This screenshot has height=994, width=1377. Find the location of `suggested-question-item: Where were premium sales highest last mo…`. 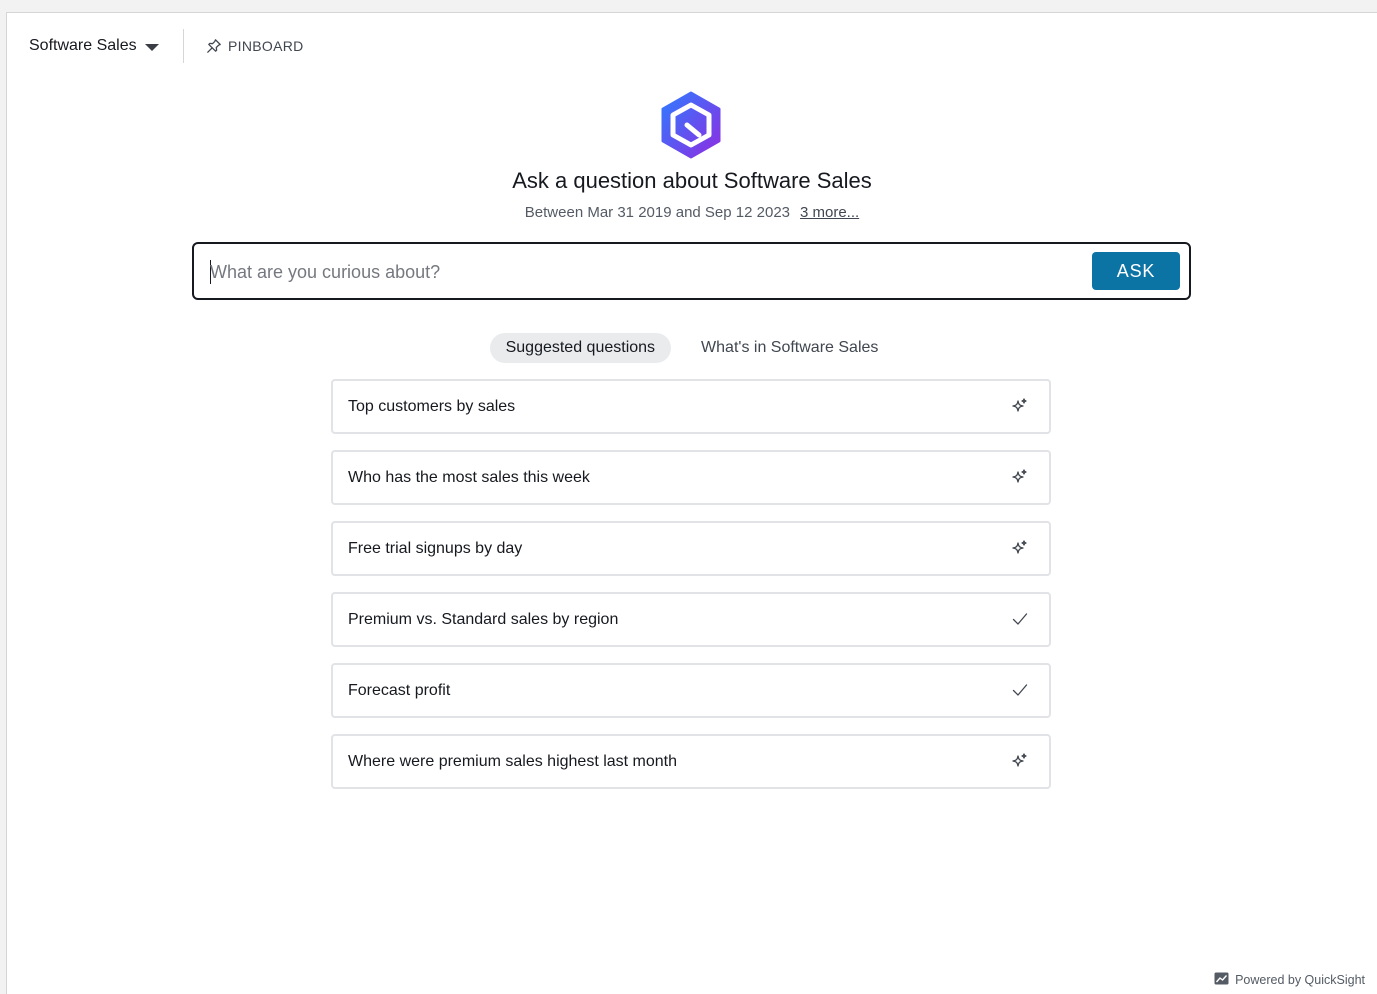

suggested-question-item: Where were premium sales highest last mo… is located at coordinates (691, 761).